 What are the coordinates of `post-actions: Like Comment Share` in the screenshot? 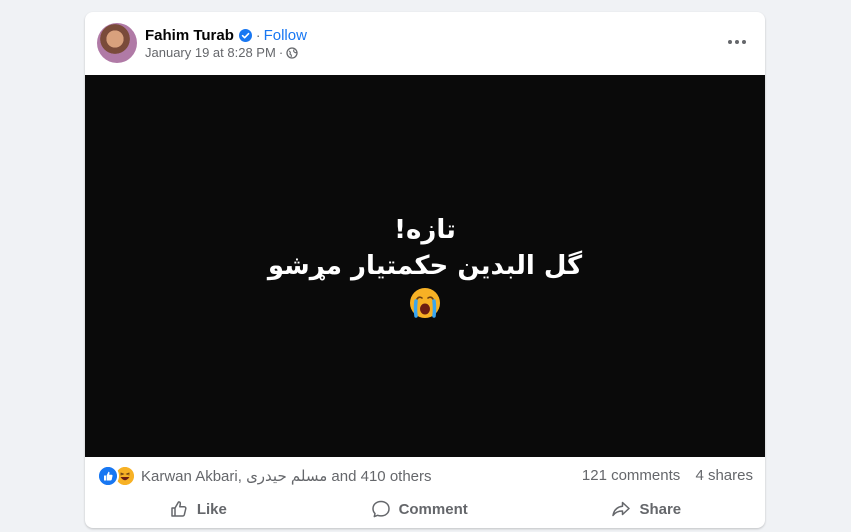 It's located at (425, 509).